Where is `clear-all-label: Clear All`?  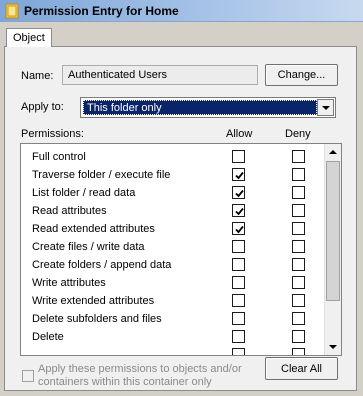 clear-all-label: Clear All is located at coordinates (301, 369).